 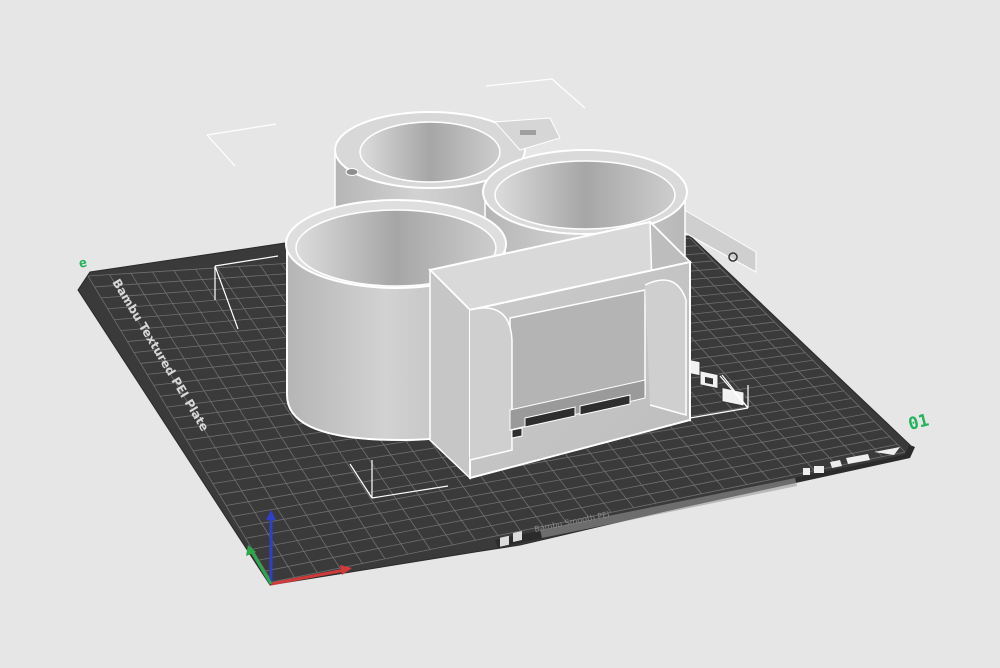 What do you see at coordinates (241, 145) in the screenshot?
I see `selection-box-top-left` at bounding box center [241, 145].